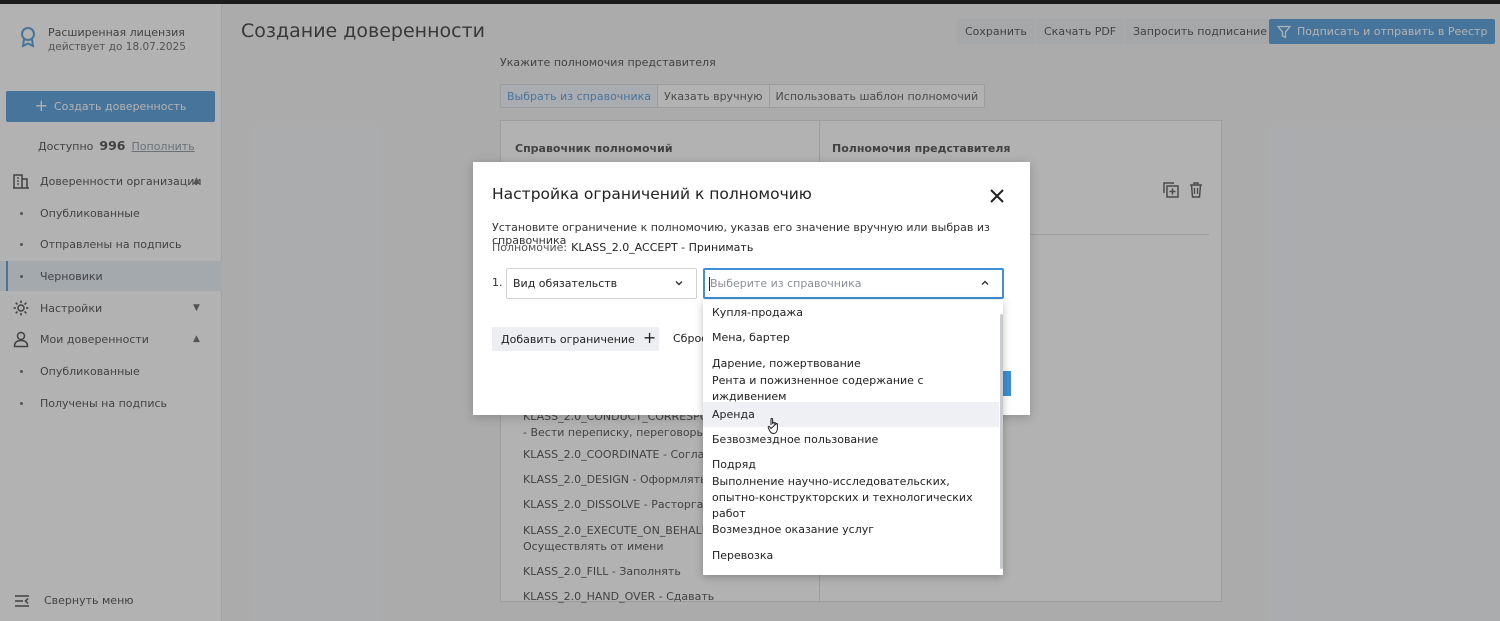 The height and width of the screenshot is (621, 1500). I want to click on modal-title: Настройка ограничений к полномочию, so click(652, 194).